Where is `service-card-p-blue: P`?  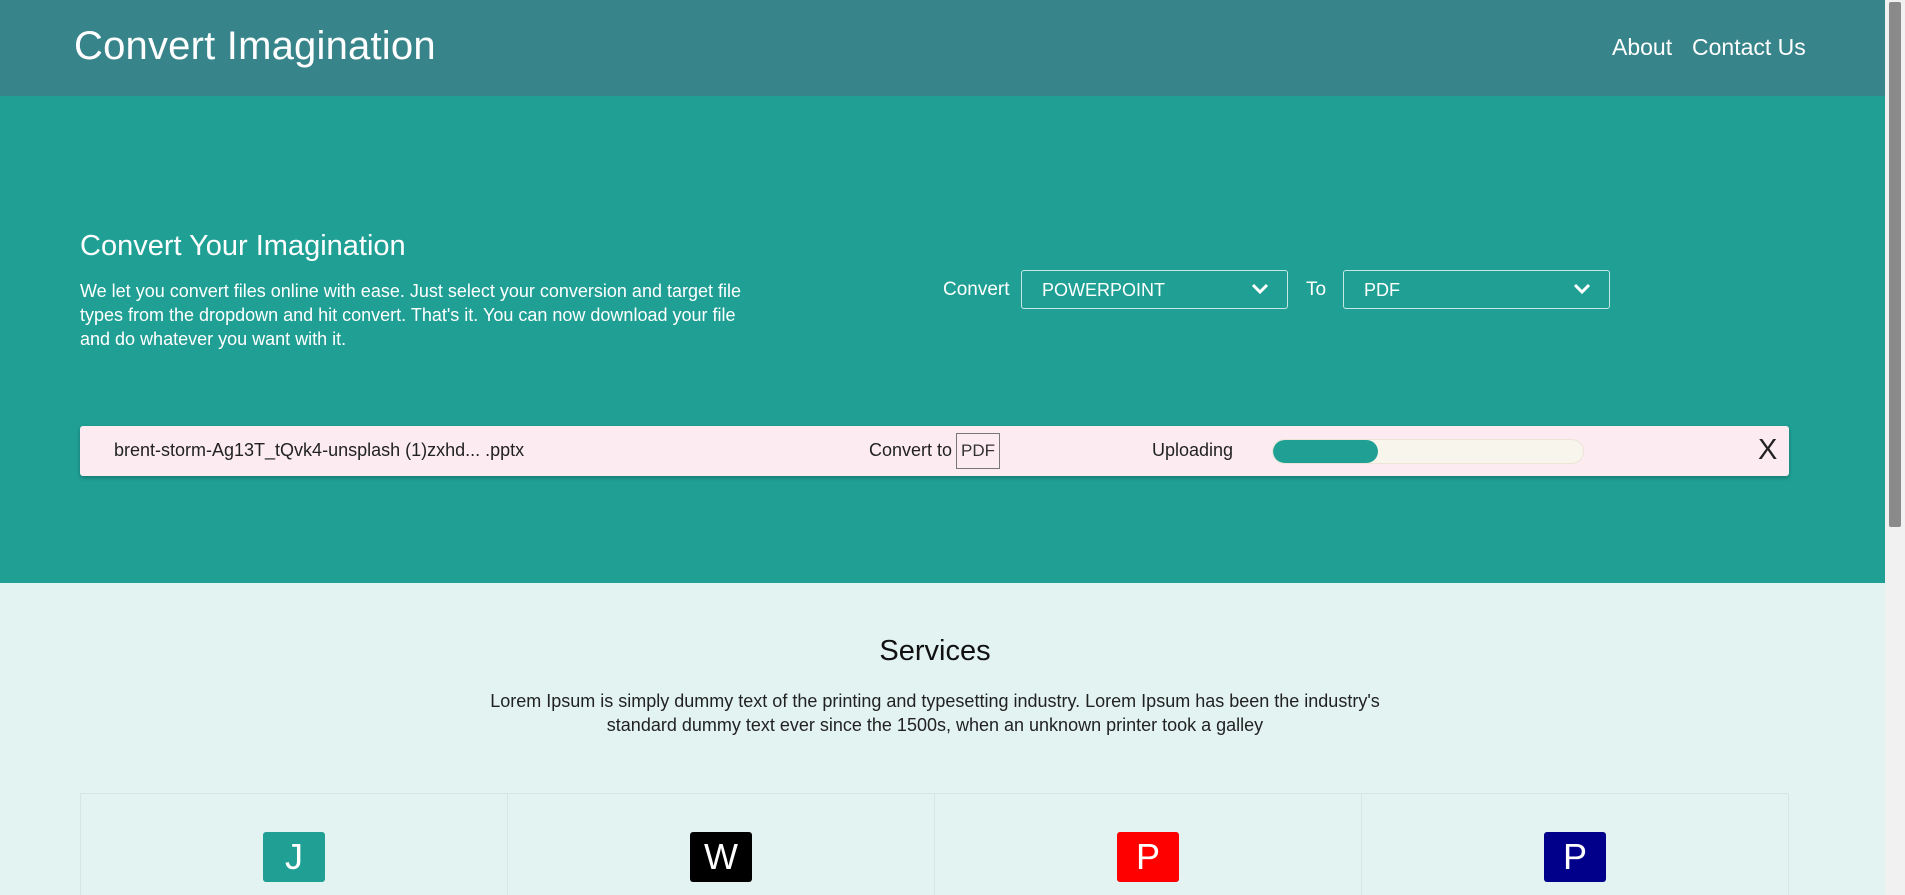 service-card-p-blue: P is located at coordinates (1575, 844).